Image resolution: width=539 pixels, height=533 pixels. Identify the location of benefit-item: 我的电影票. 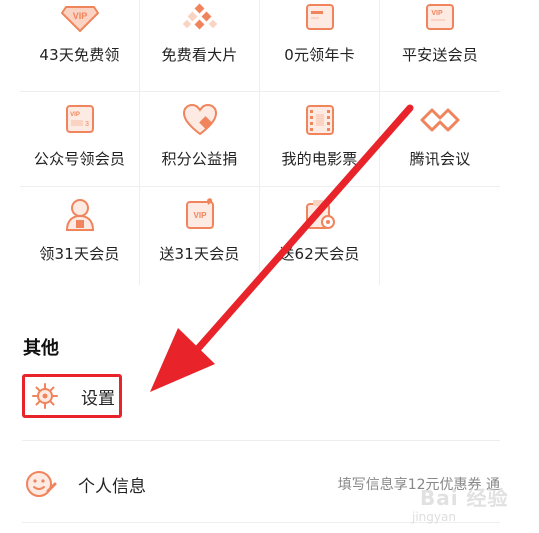
(320, 139).